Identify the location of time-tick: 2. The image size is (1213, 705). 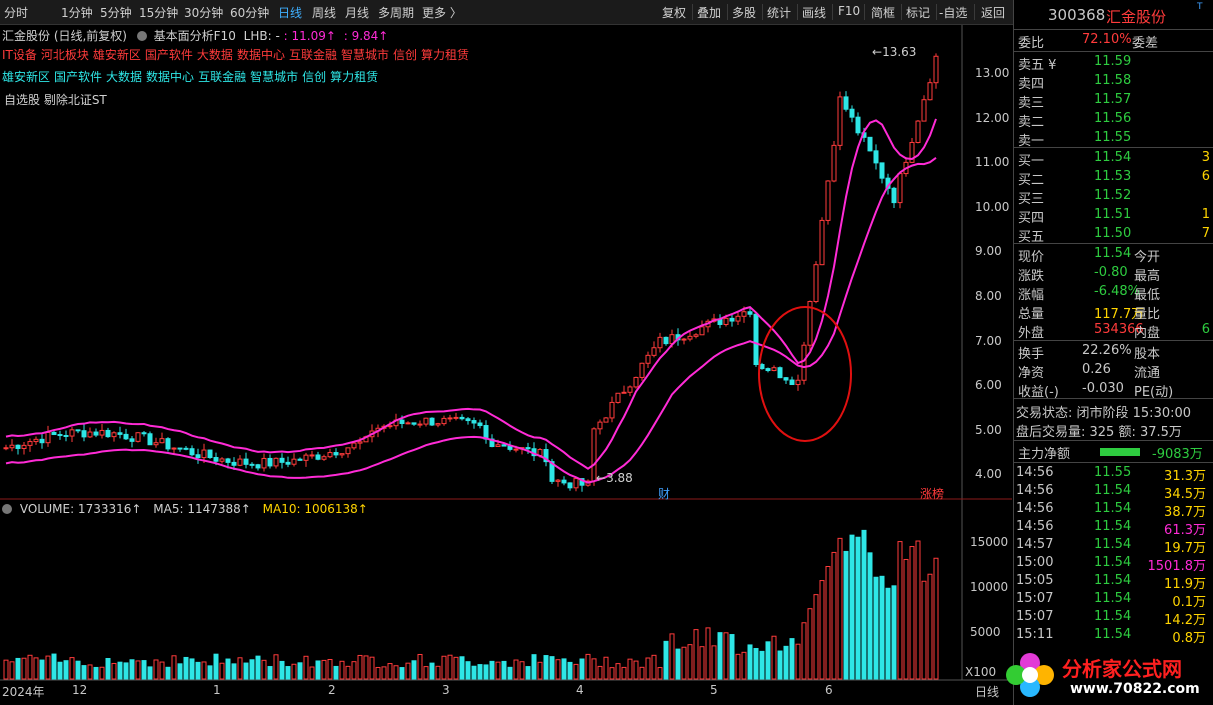
(332, 690).